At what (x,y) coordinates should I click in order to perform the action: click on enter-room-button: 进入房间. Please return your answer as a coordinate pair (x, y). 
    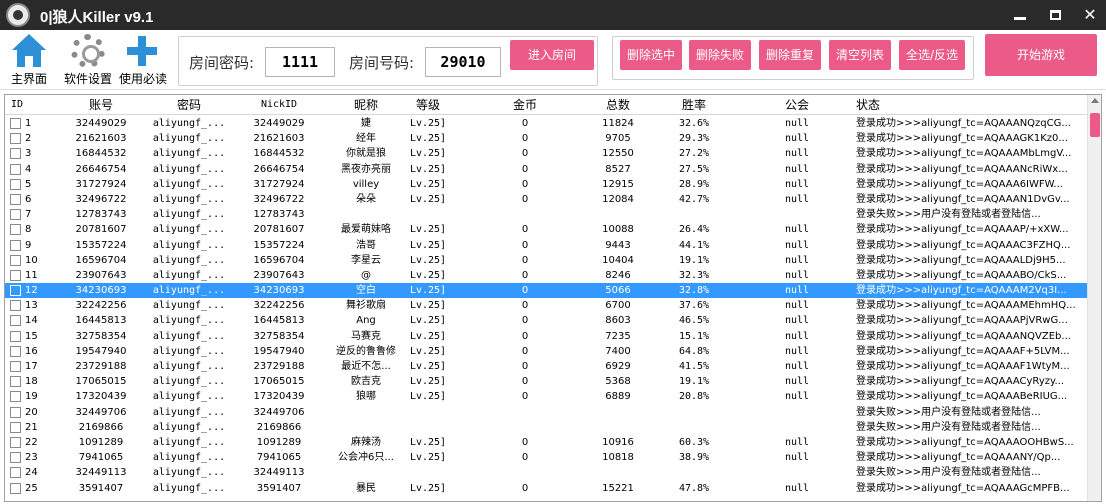
    Looking at the image, I should click on (552, 55).